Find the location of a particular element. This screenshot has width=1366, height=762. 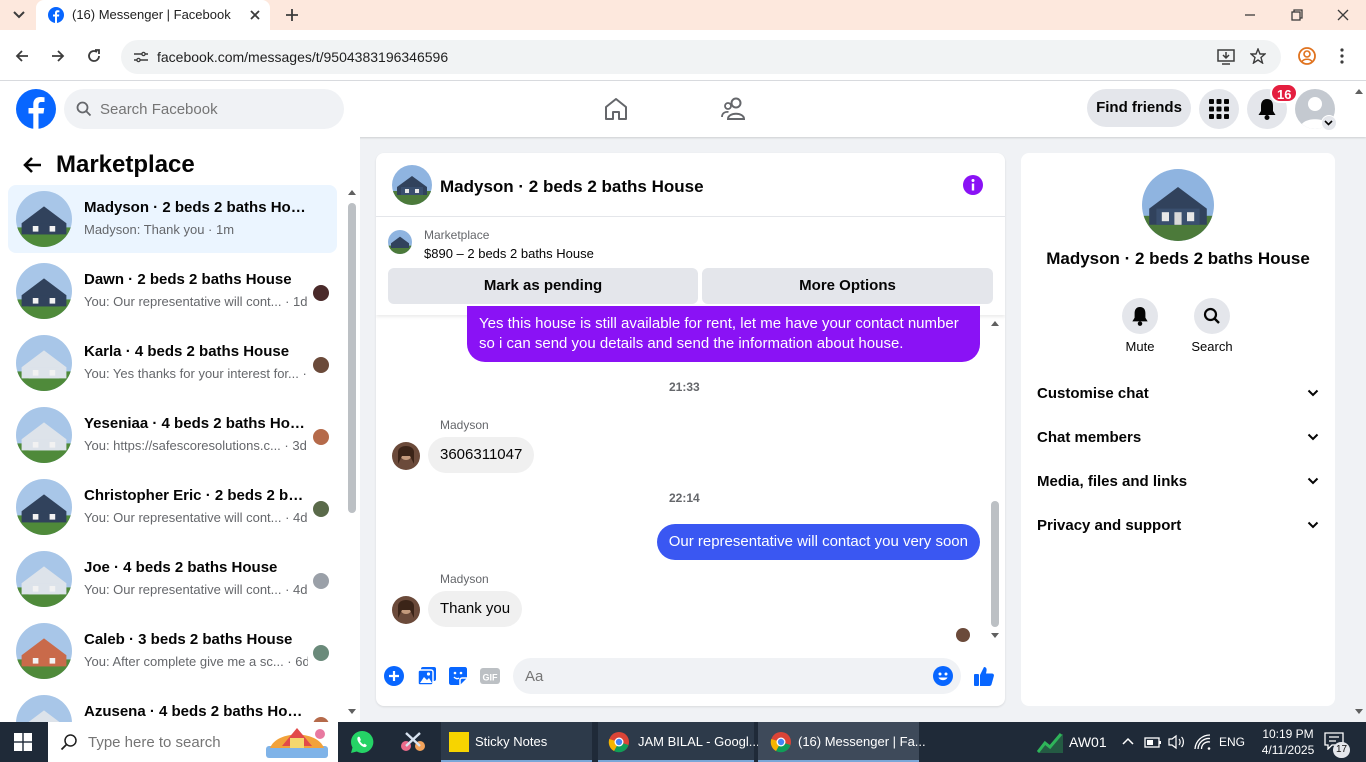

mute-button is located at coordinates (1140, 316).